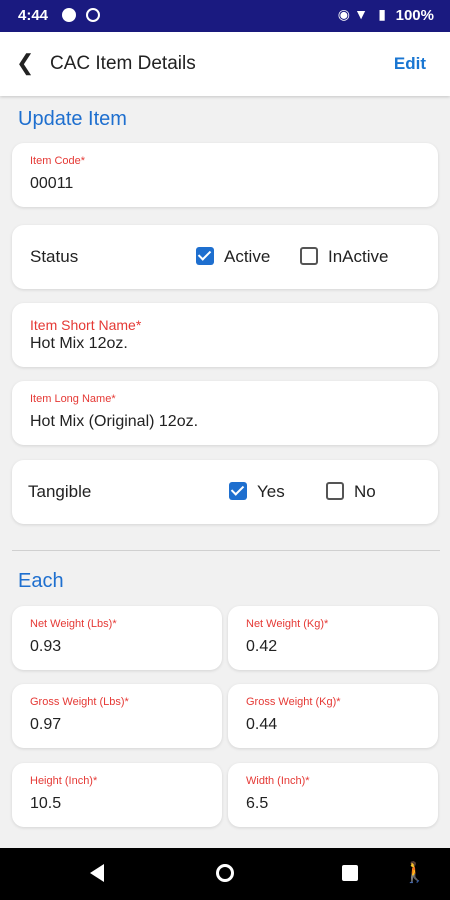 The width and height of the screenshot is (450, 900). What do you see at coordinates (73, 399) in the screenshot?
I see `long-name-label: Item Long Name*` at bounding box center [73, 399].